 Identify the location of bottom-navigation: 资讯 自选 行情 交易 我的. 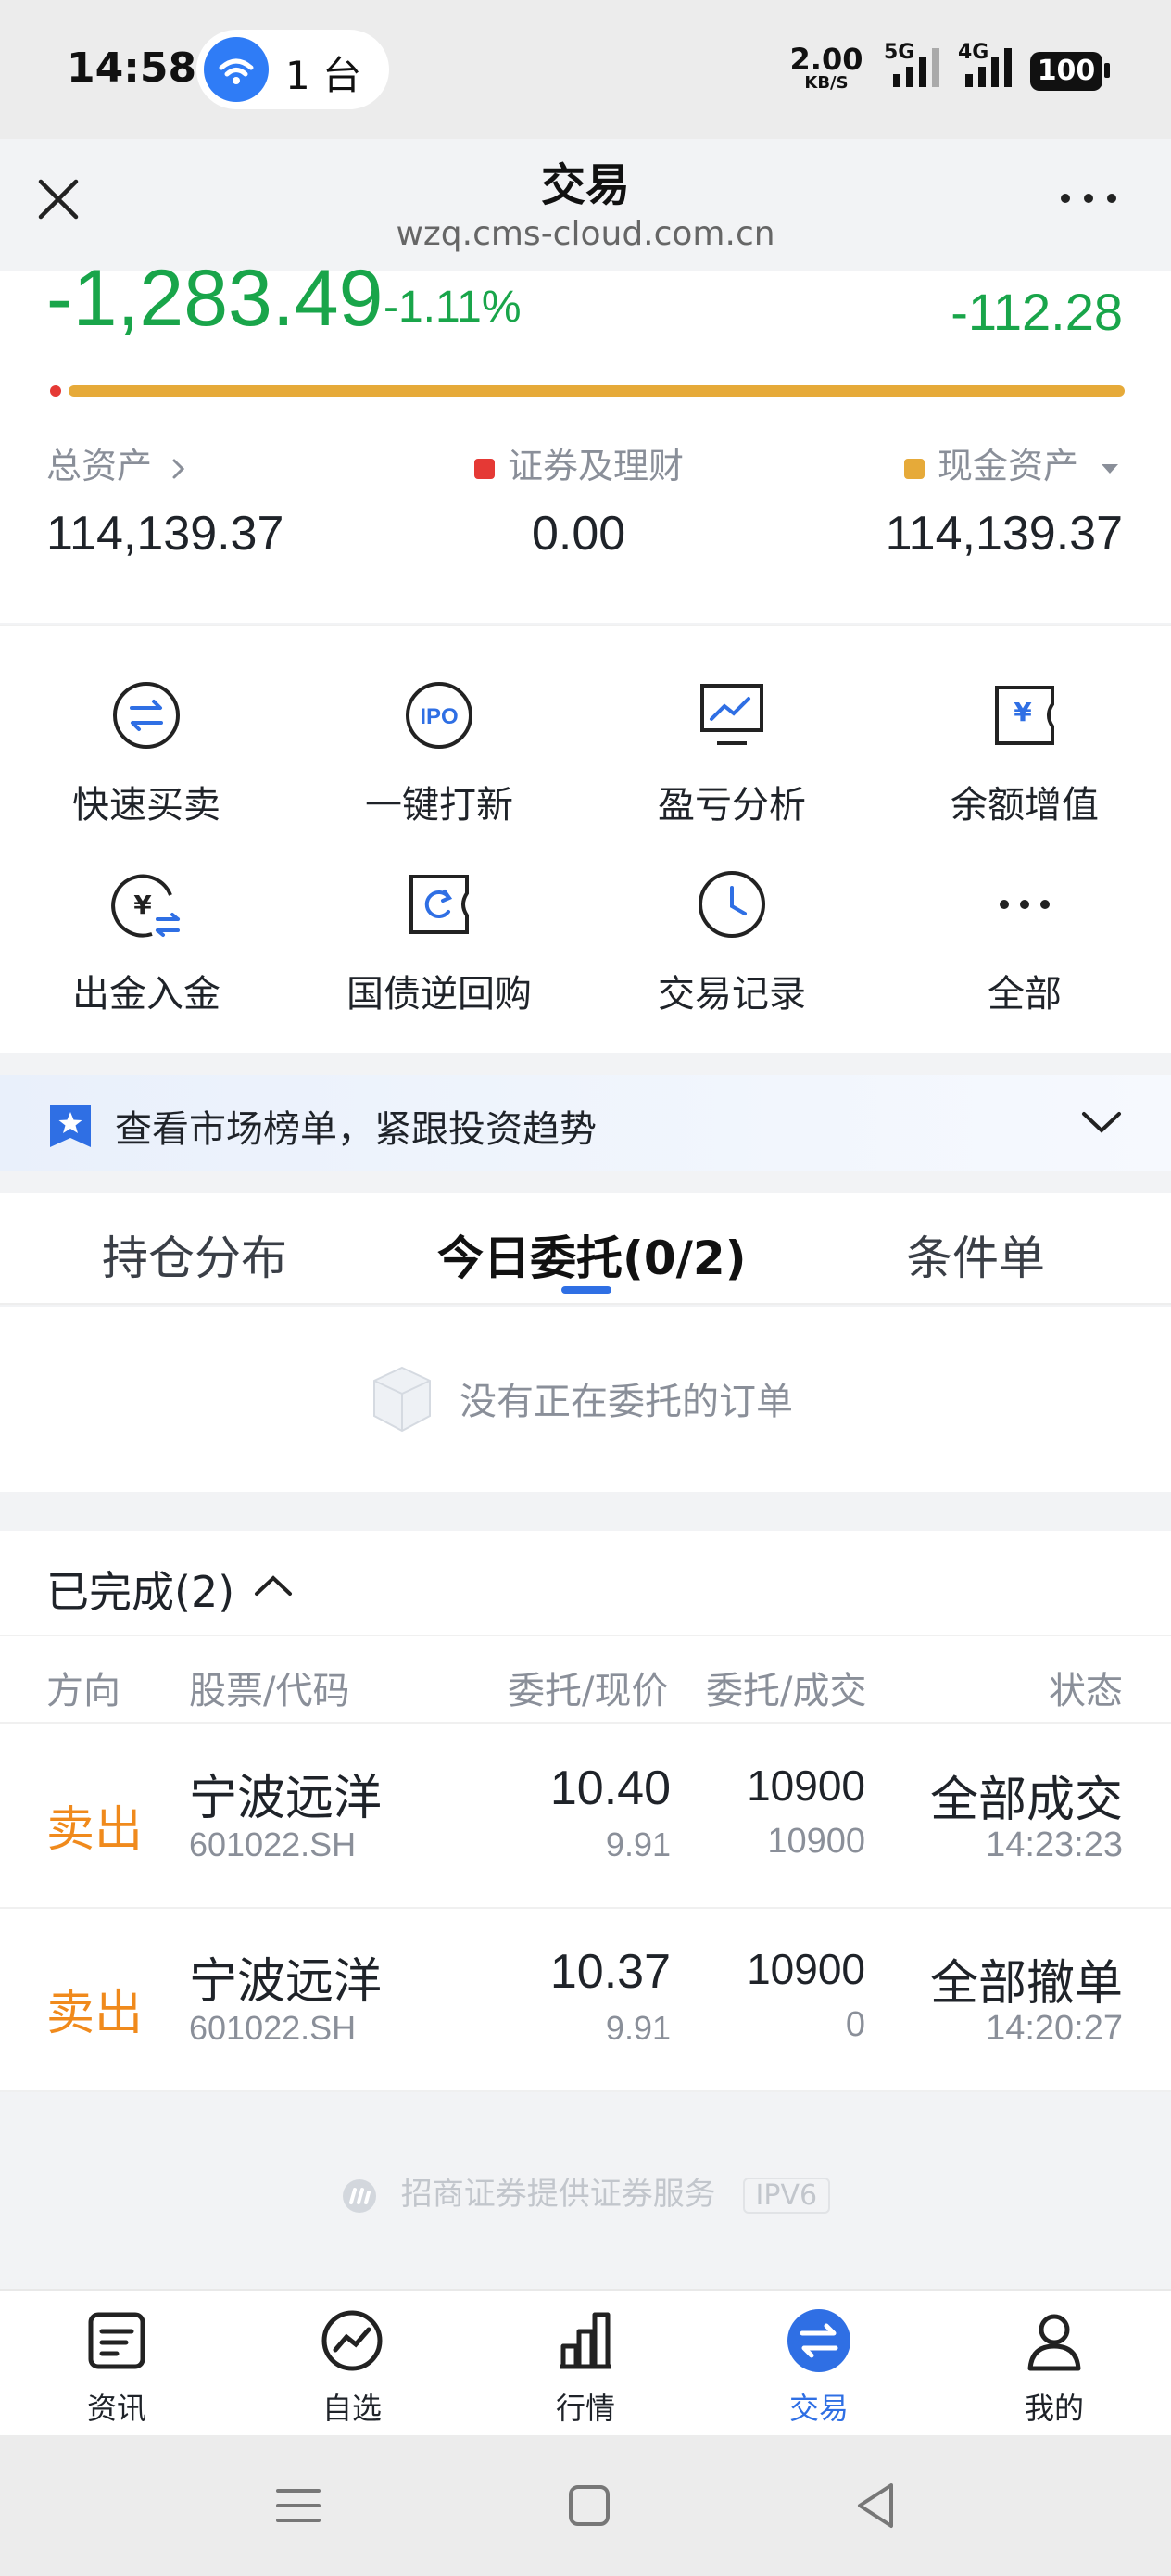
(585, 2362).